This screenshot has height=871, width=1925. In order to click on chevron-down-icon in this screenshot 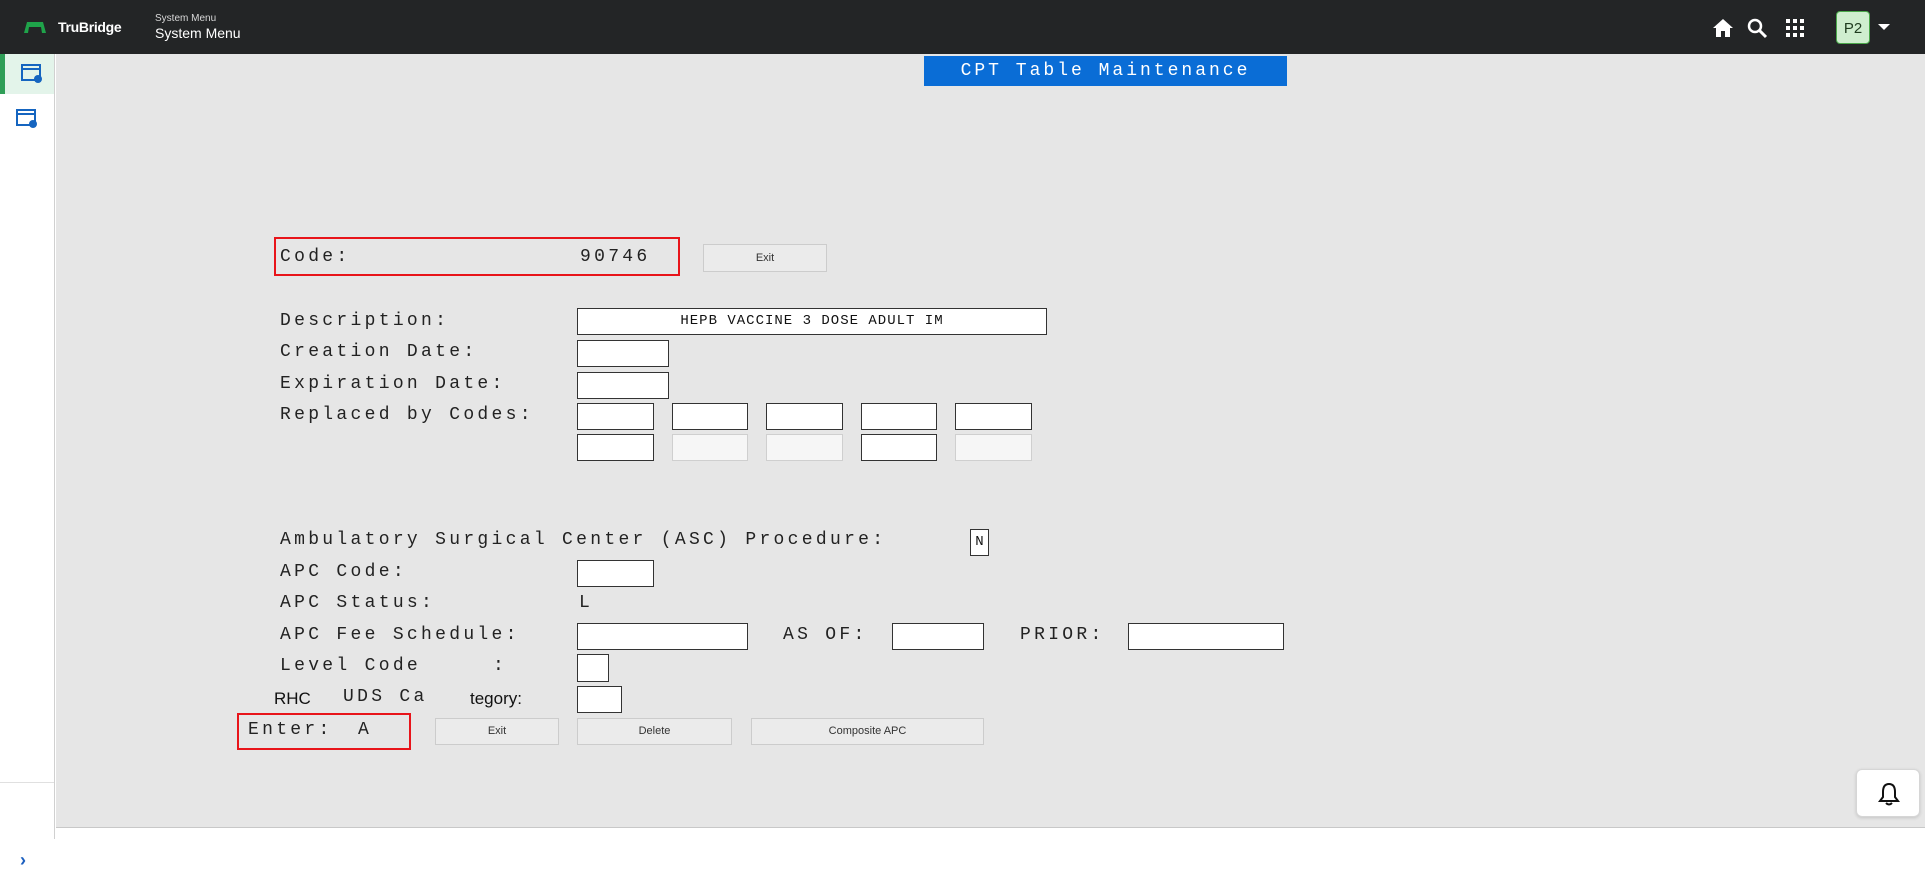, I will do `click(1884, 27)`.